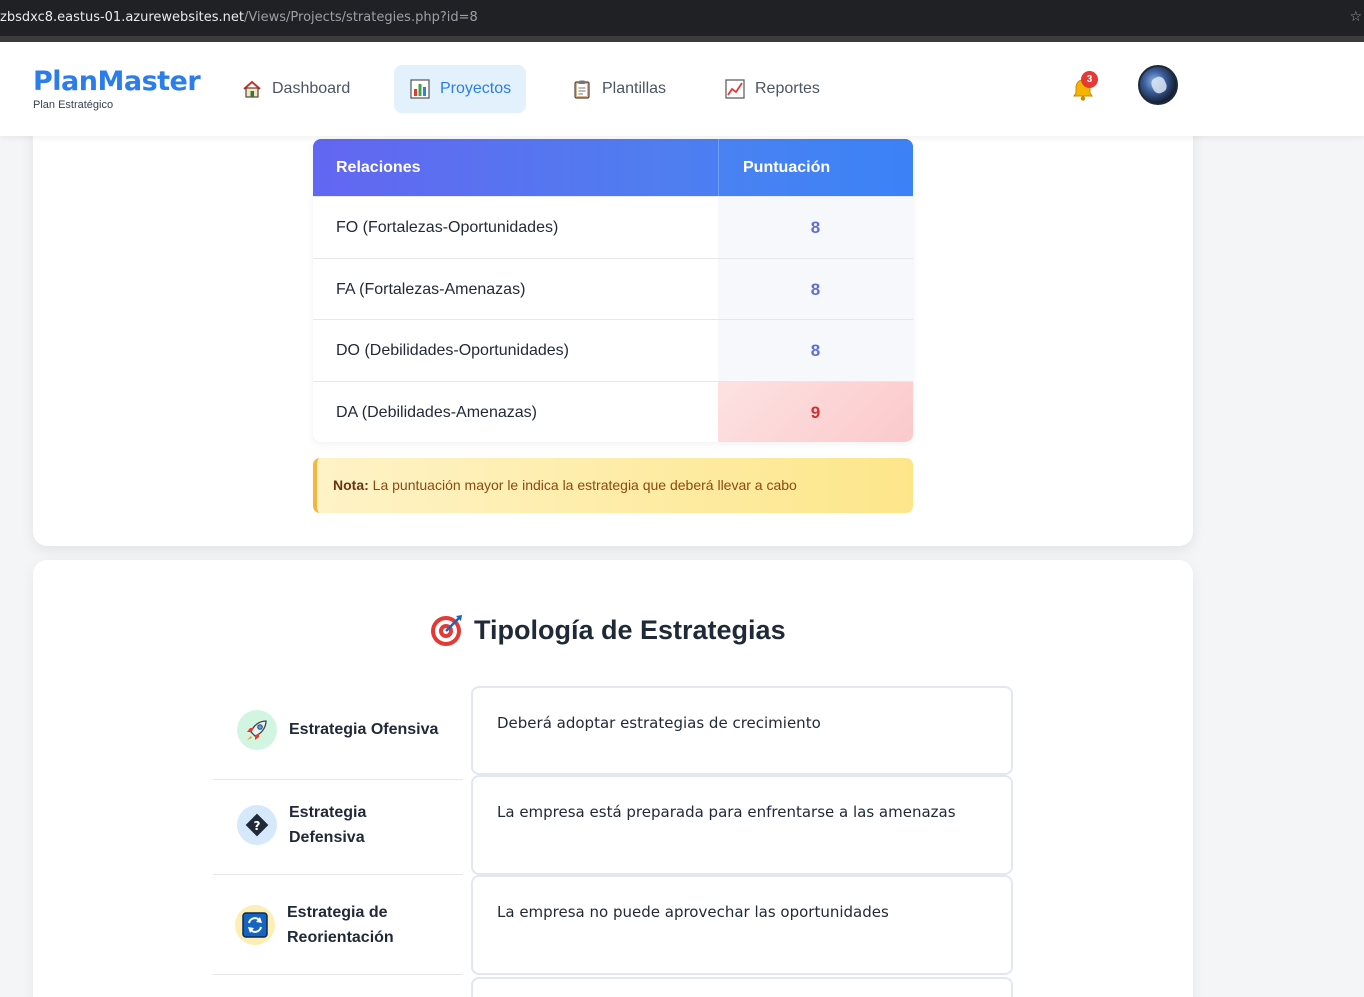 This screenshot has width=1364, height=997. Describe the element at coordinates (311, 88) in the screenshot. I see `nav-dashboard-label: Dashboard` at that location.